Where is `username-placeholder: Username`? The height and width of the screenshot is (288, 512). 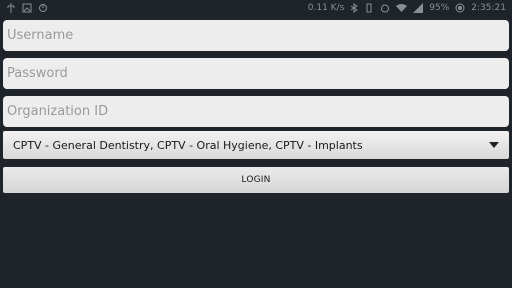 username-placeholder: Username is located at coordinates (40, 35).